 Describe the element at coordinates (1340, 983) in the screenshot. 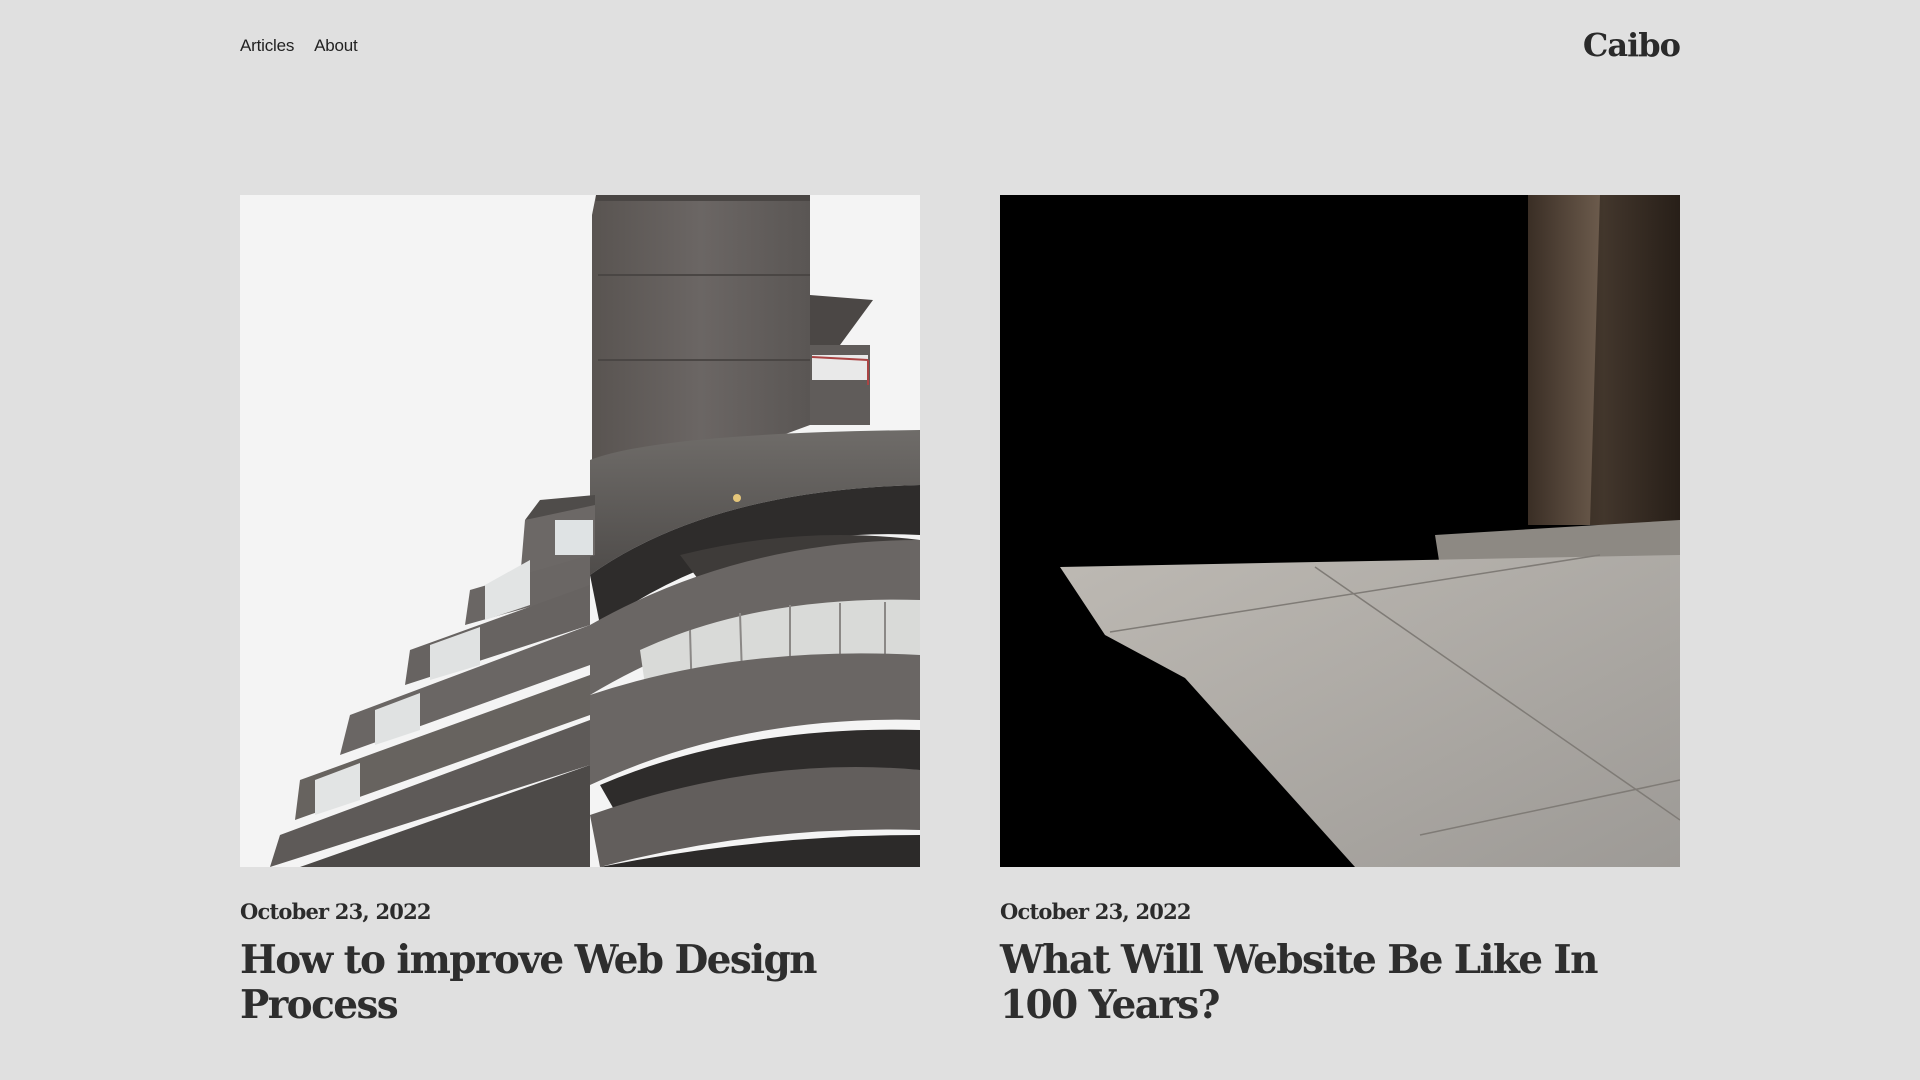

I see `article-title: What Will Website Be Like In 100 Years?` at that location.